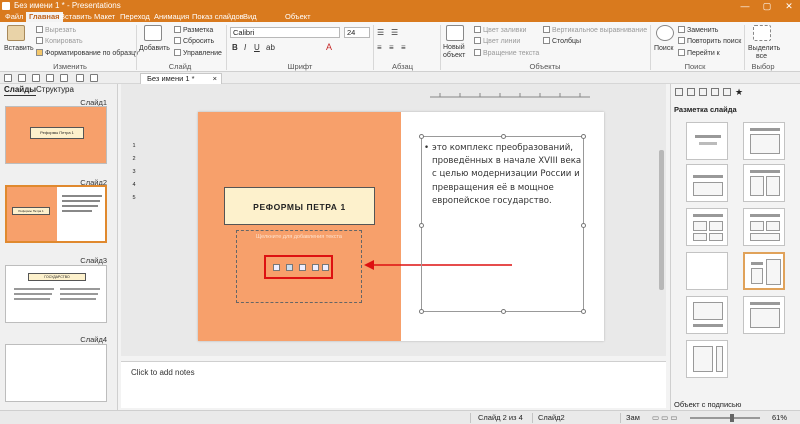 The height and width of the screenshot is (424, 800). Describe the element at coordinates (709, 41) in the screenshot. I see `repeat-search-button: Повторить поиск` at that location.